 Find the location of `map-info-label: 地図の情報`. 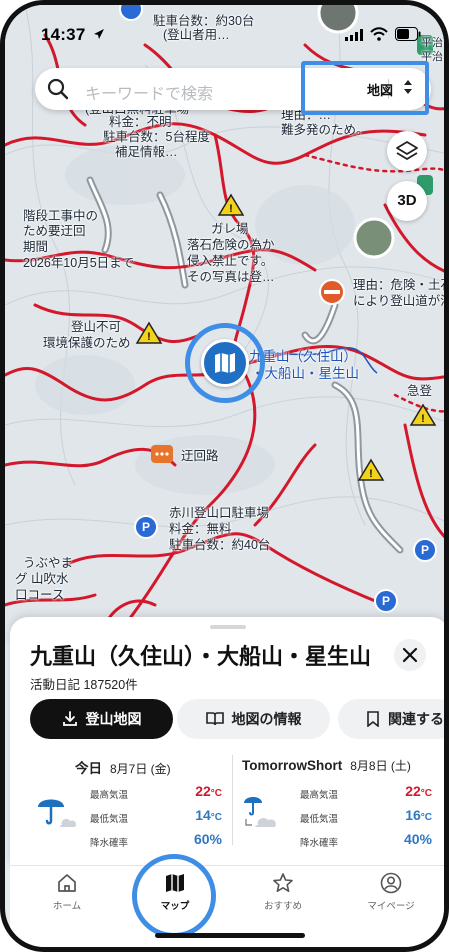

map-info-label: 地図の情報 is located at coordinates (266, 719).